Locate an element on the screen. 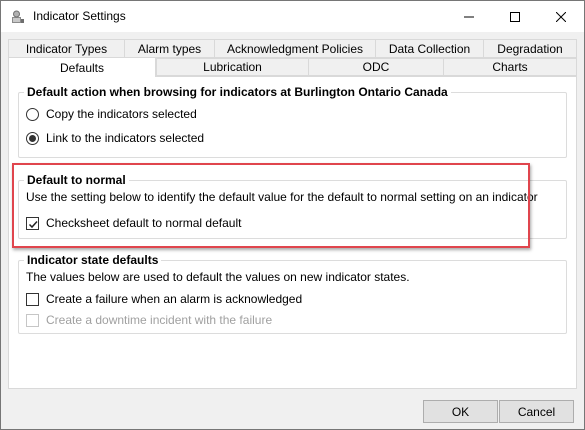  cancel-button: Cancel is located at coordinates (536, 411).